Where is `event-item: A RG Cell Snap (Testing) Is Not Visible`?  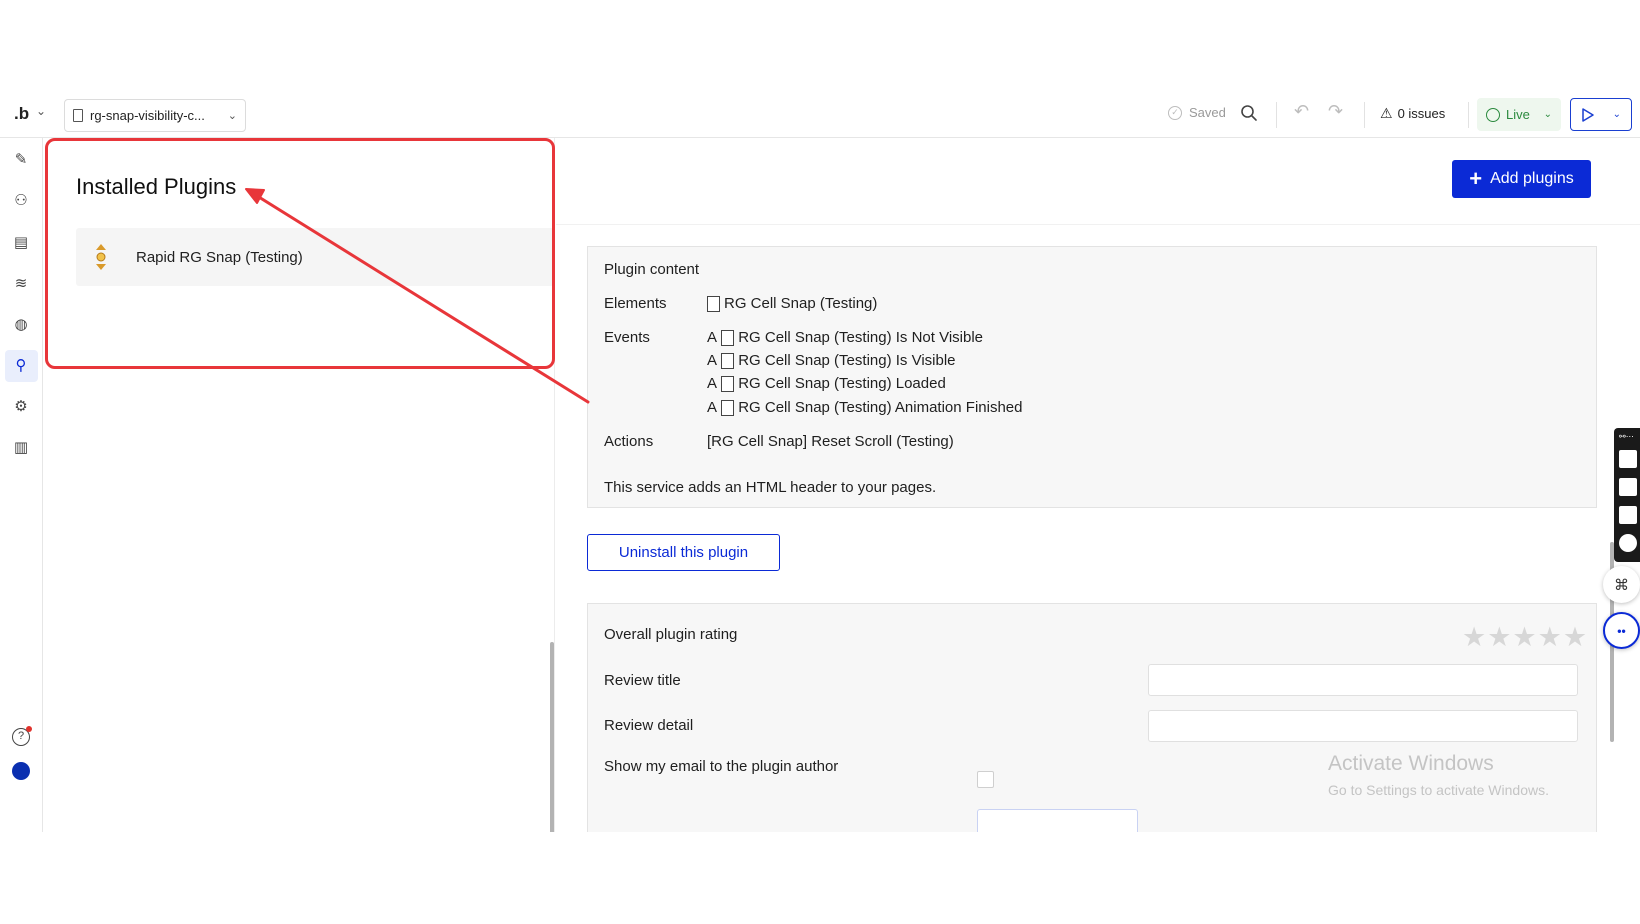
event-item: A RG Cell Snap (Testing) Is Not Visible is located at coordinates (845, 337).